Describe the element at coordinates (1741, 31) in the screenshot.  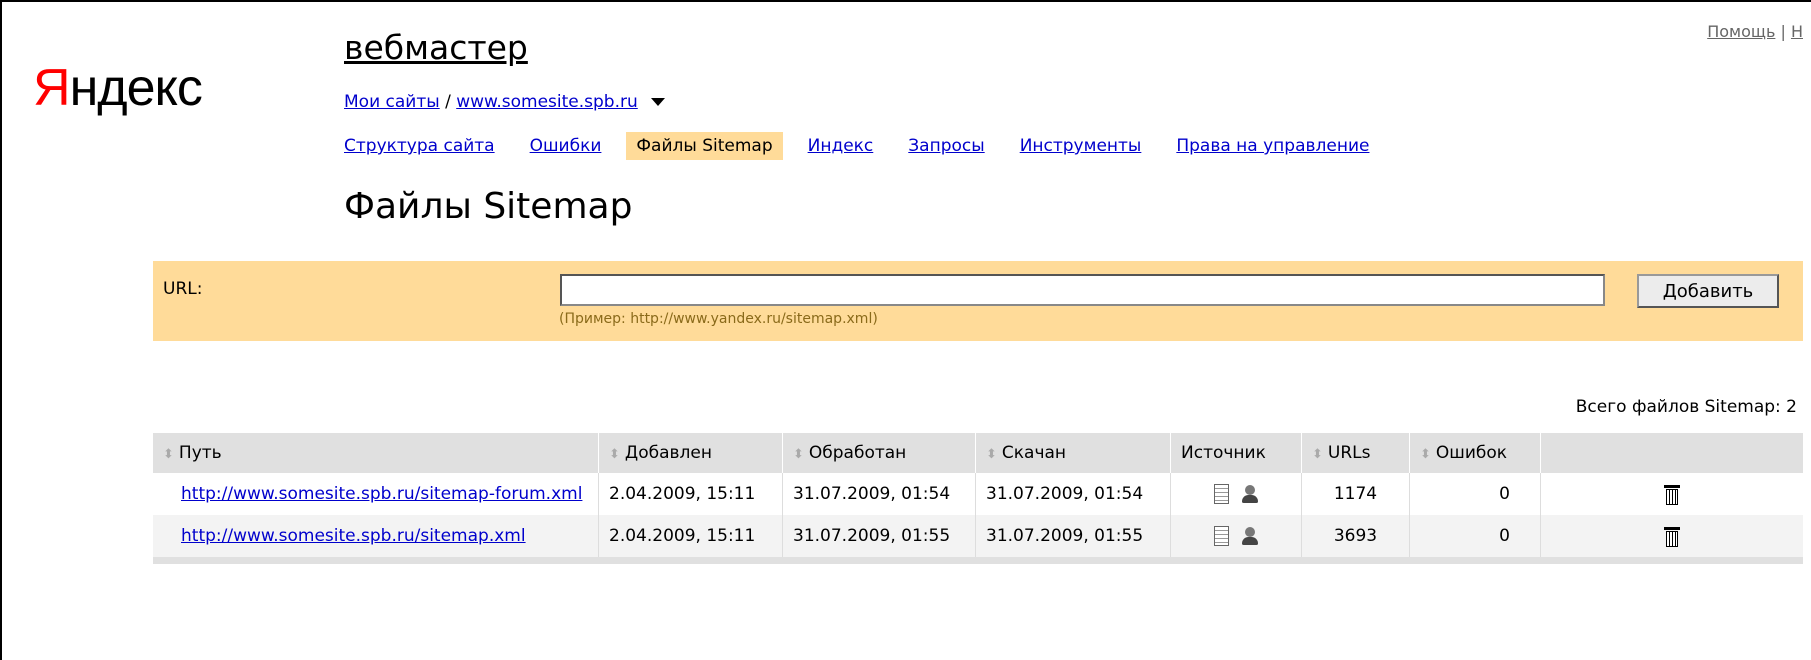
I see `help-link: Помощь` at that location.